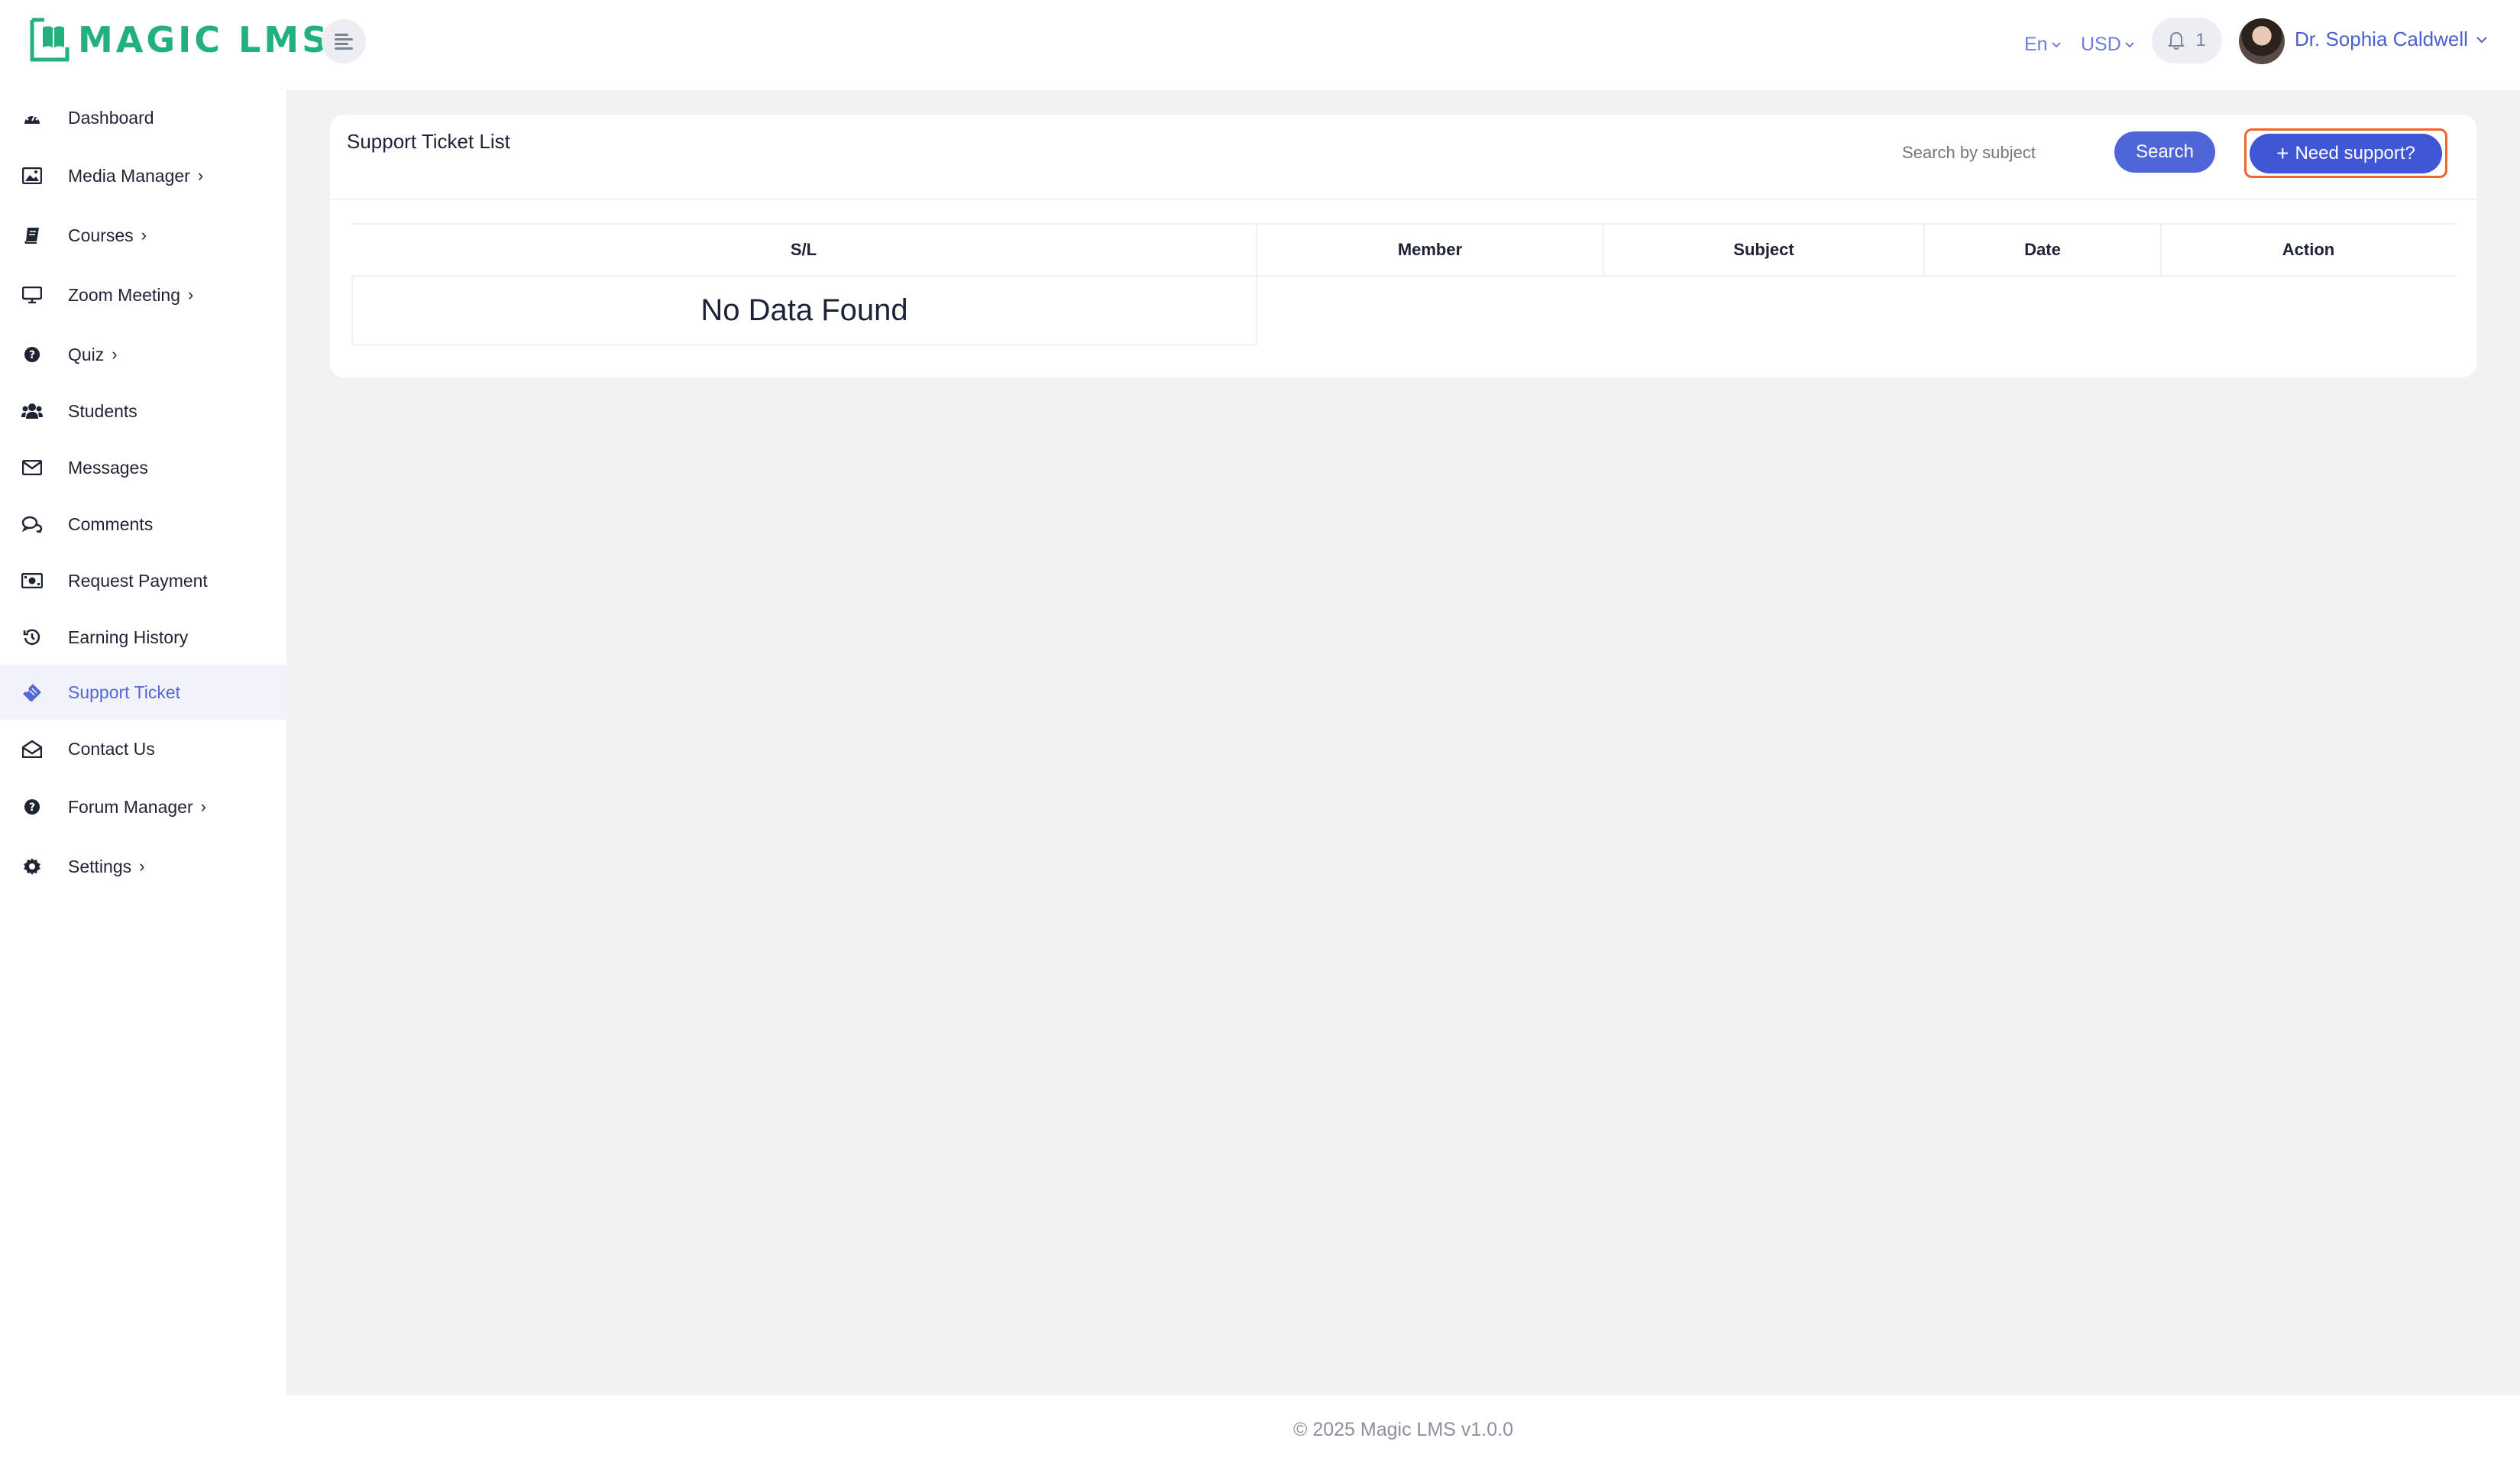 The image size is (2520, 1464). Describe the element at coordinates (32, 524) in the screenshot. I see `comments-icon` at that location.